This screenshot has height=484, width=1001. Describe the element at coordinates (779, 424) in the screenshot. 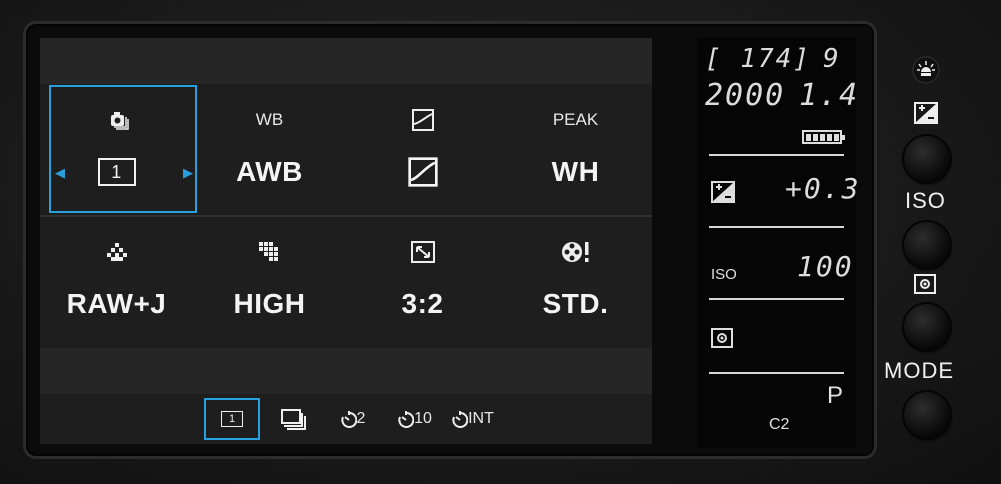

I see `custom-setting: C2` at that location.